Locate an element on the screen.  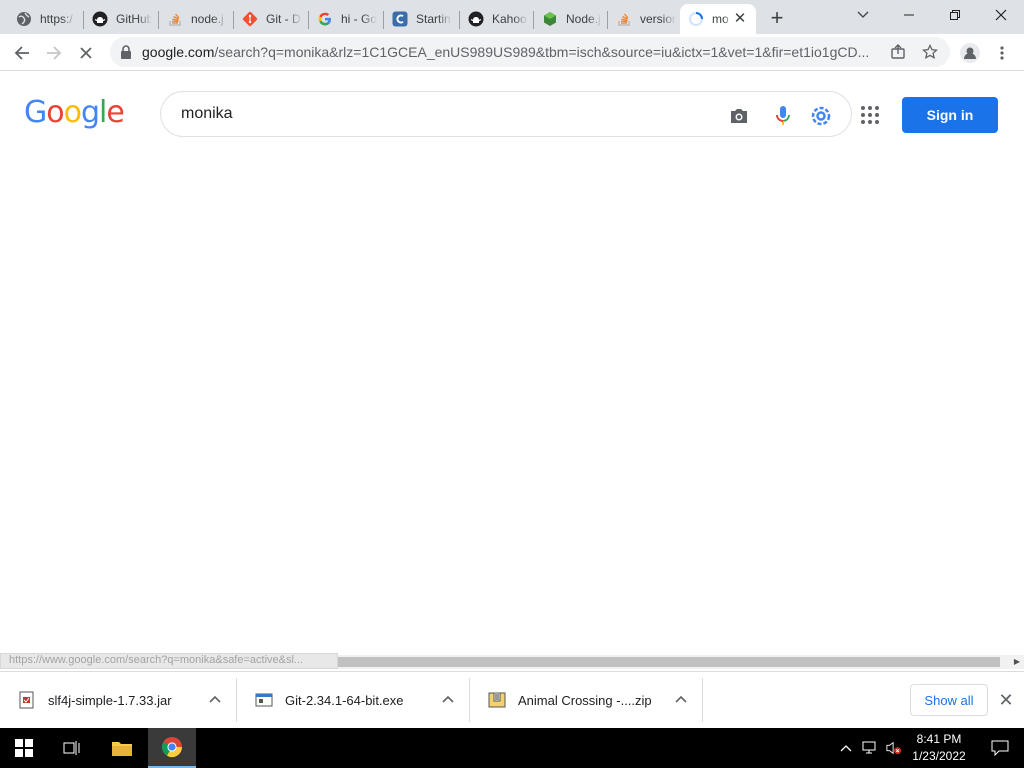
git-icon is located at coordinates (250, 19).